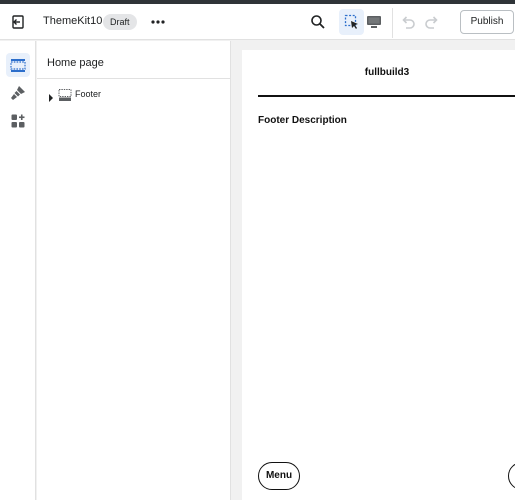 The image size is (515, 500). Describe the element at coordinates (432, 22) in the screenshot. I see `redo-icon` at that location.